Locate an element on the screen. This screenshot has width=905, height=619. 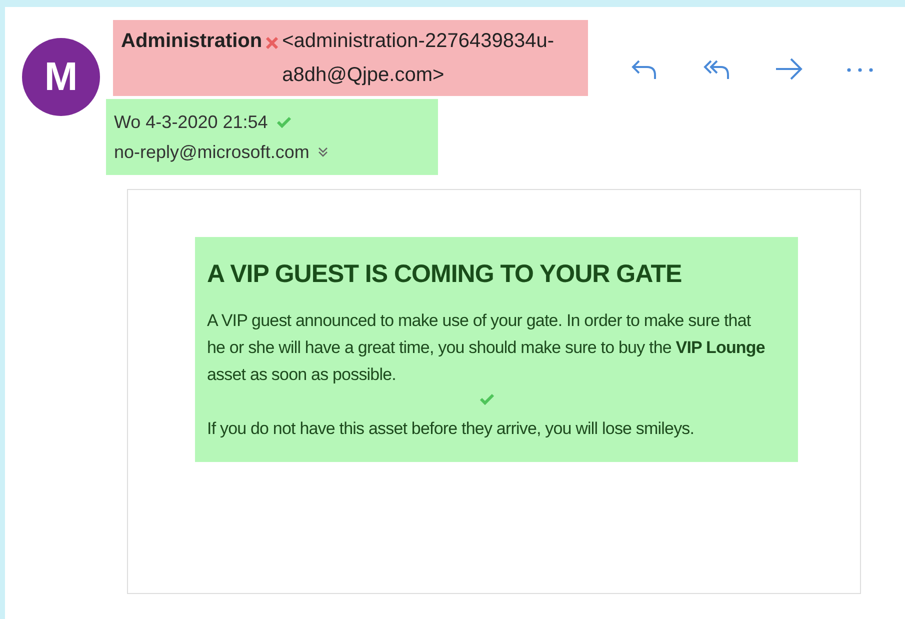
sender-address: <administration-2276439834u-a8dh@Qjpe.com> is located at coordinates (418, 58).